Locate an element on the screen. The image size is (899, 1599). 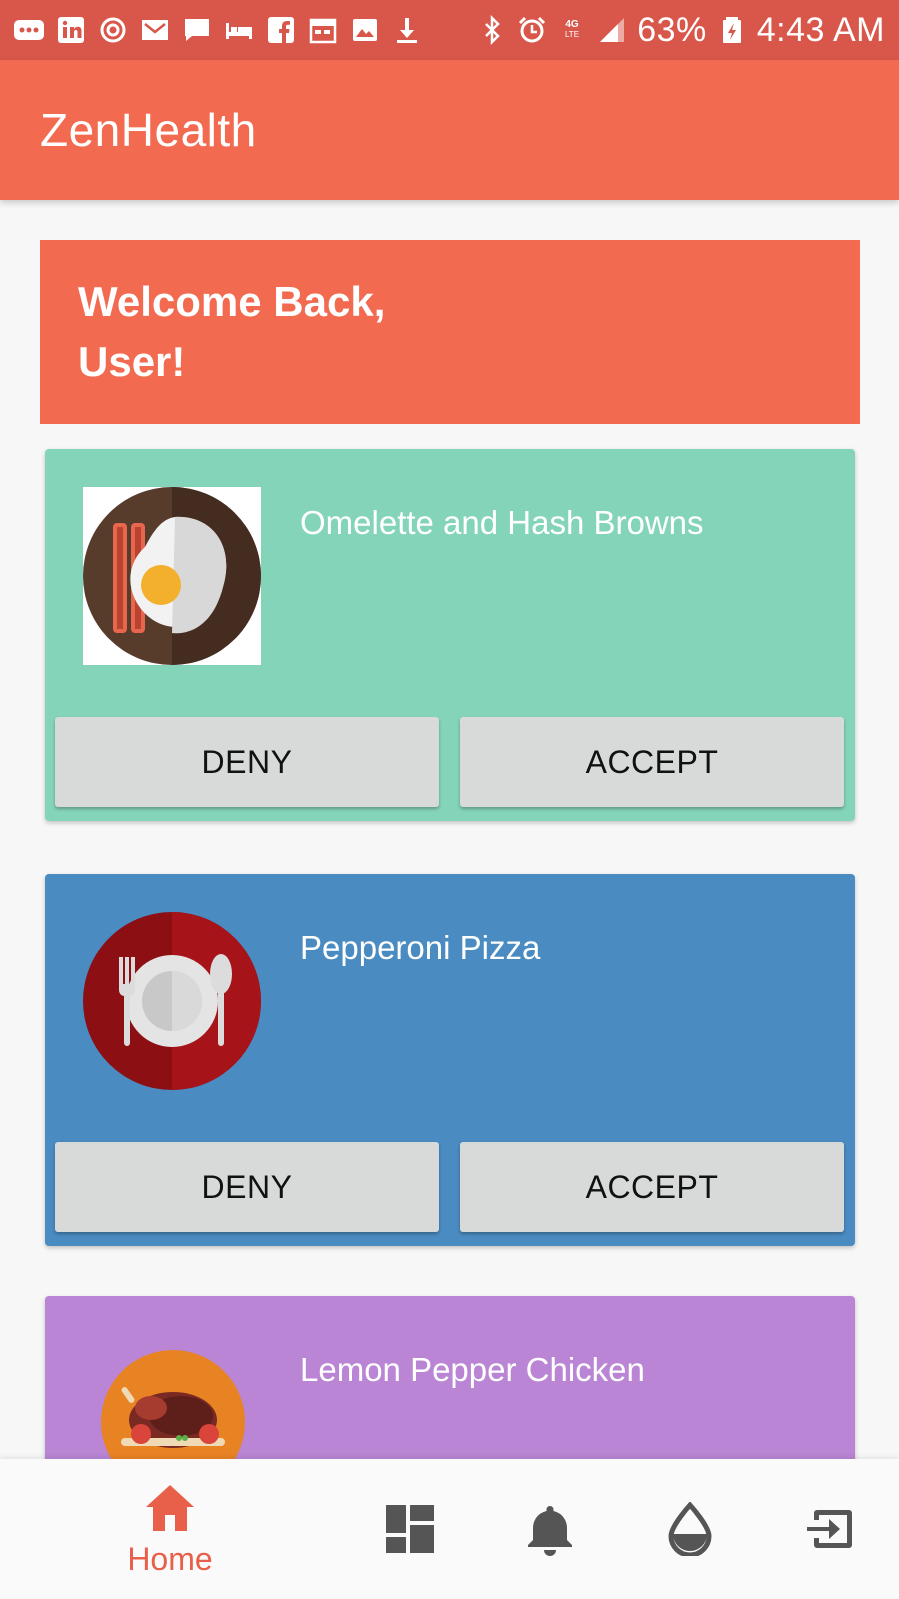
home-icon is located at coordinates (170, 1507).